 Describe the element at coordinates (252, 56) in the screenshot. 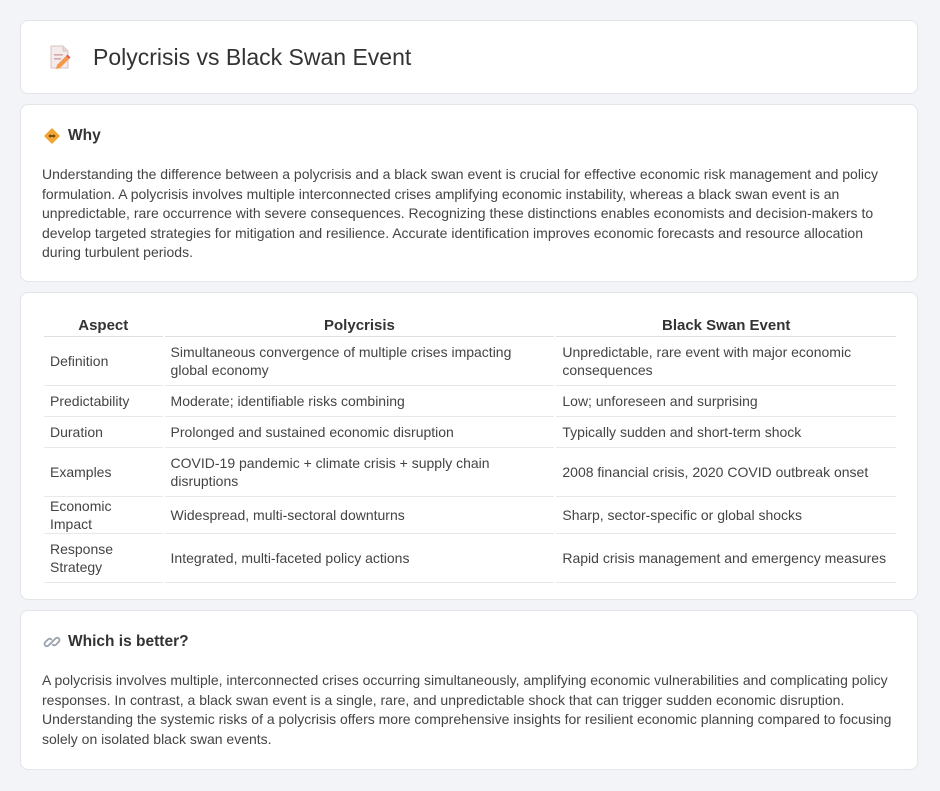

I see `page-title: Polycrisis vs Black Swan Event` at that location.